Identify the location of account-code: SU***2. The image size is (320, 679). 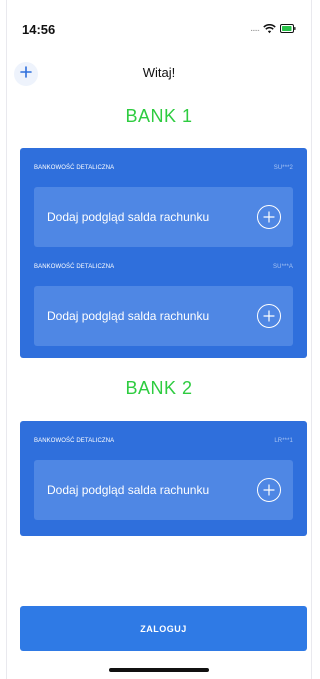
(283, 168).